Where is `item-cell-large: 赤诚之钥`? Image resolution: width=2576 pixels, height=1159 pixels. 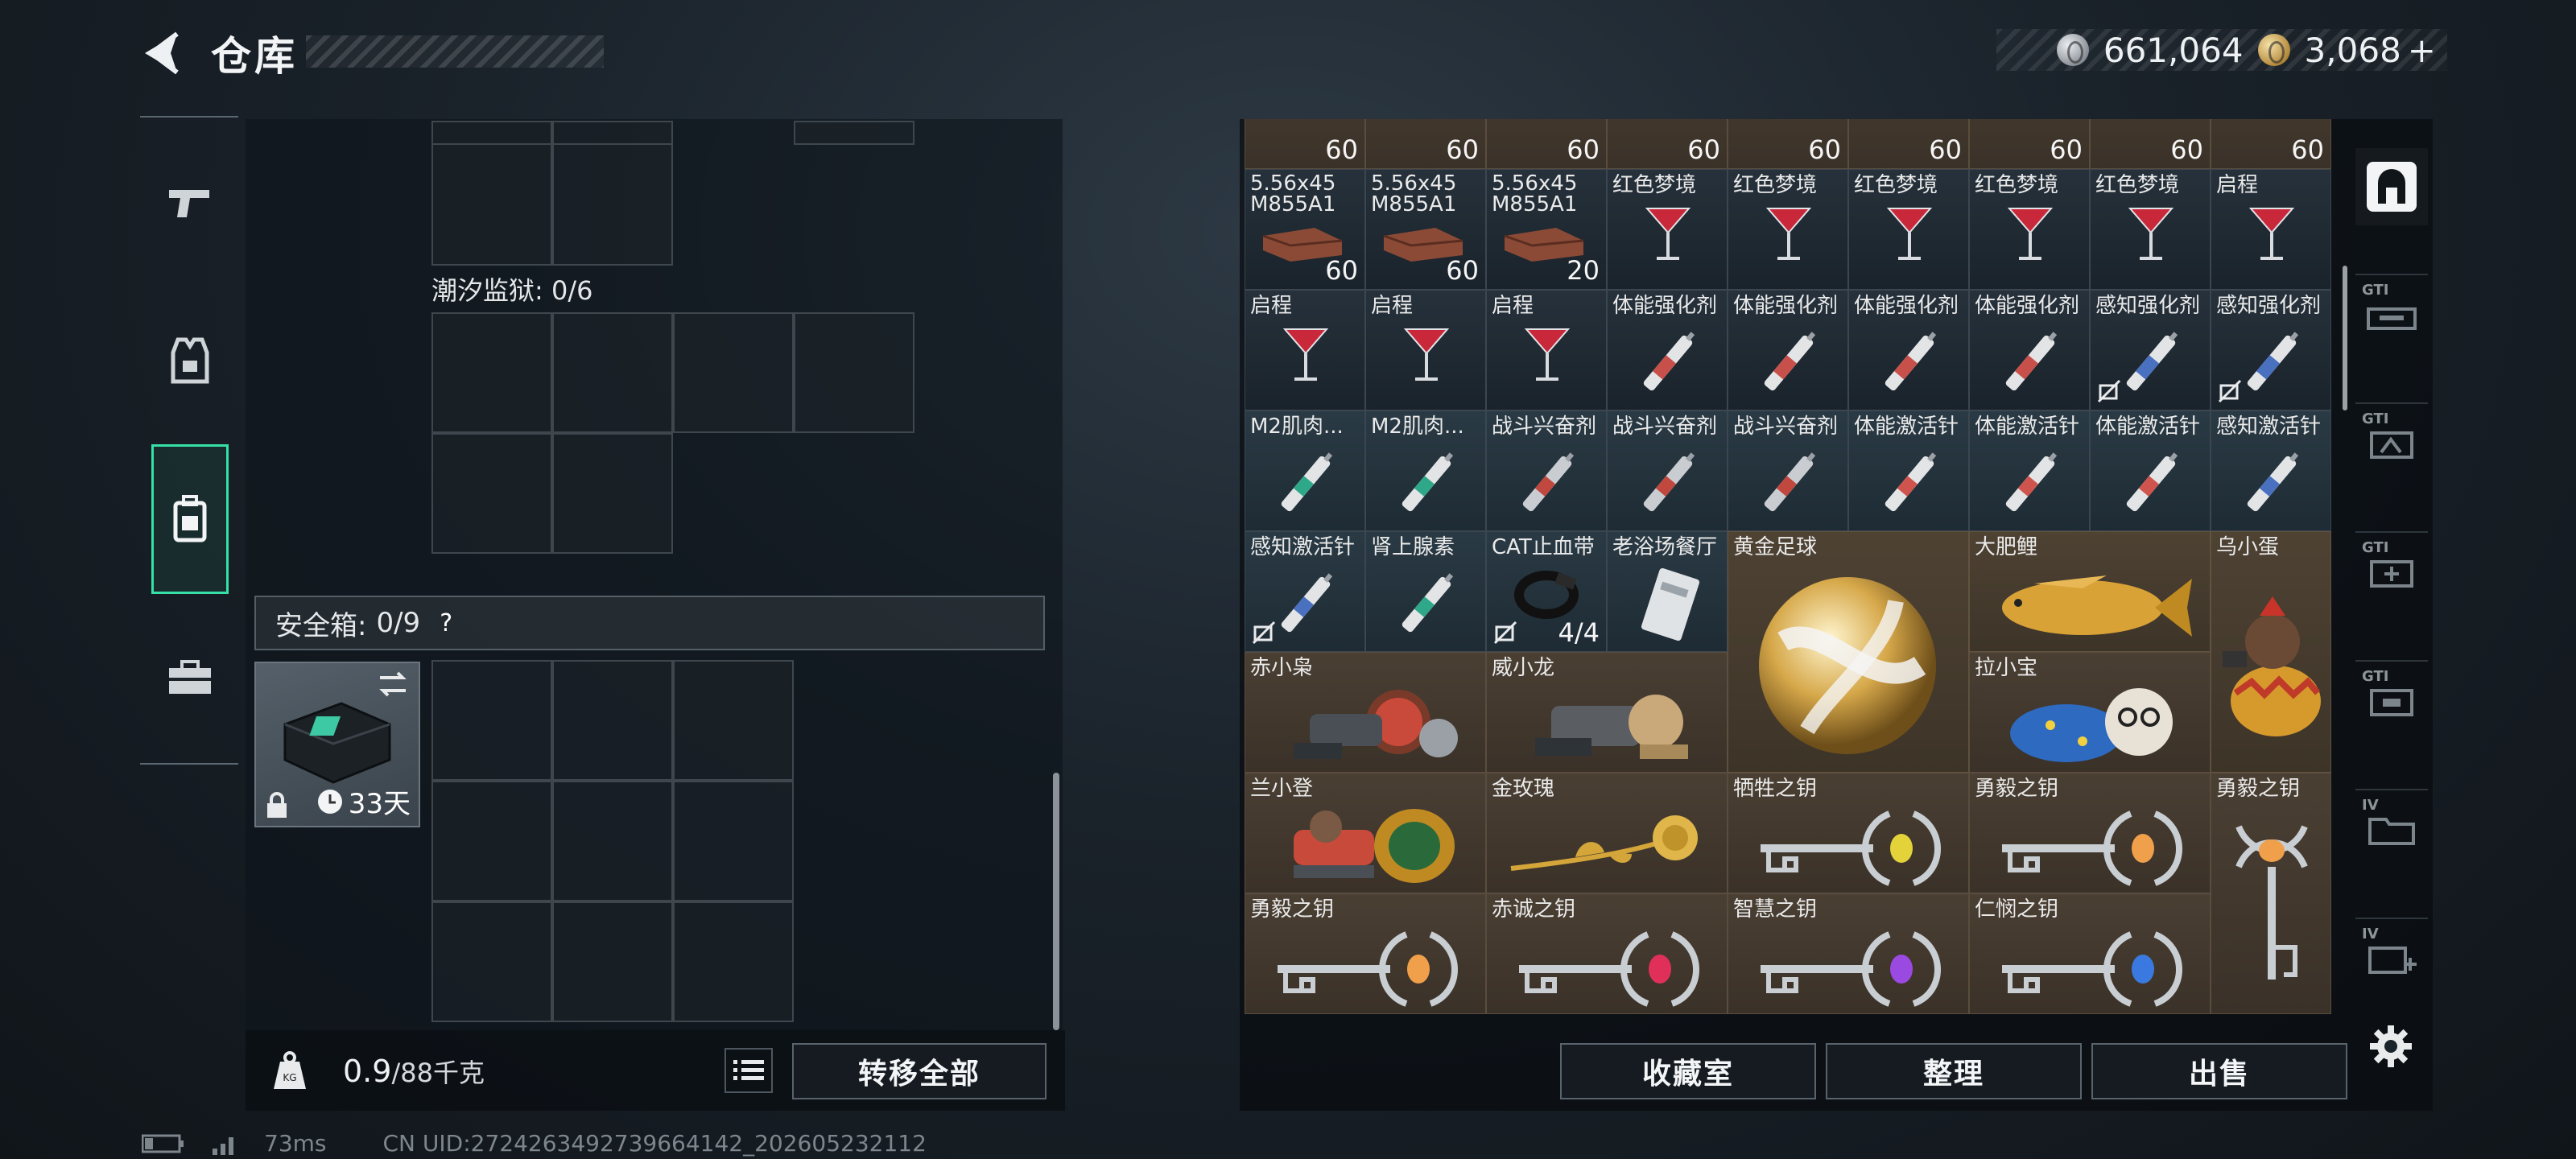
item-cell-large: 赤诚之钥 is located at coordinates (1607, 953).